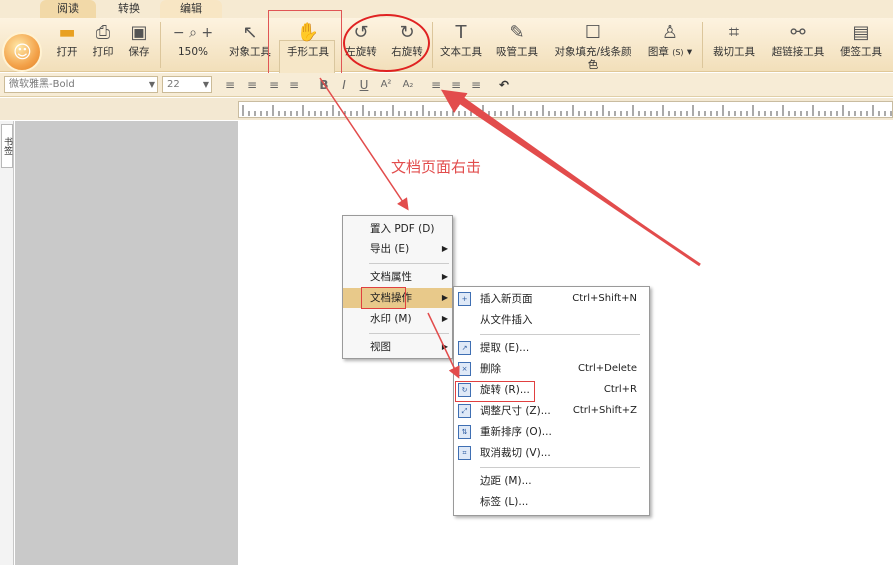  I want to click on arrow-to-context-menu, so click(364, 144).